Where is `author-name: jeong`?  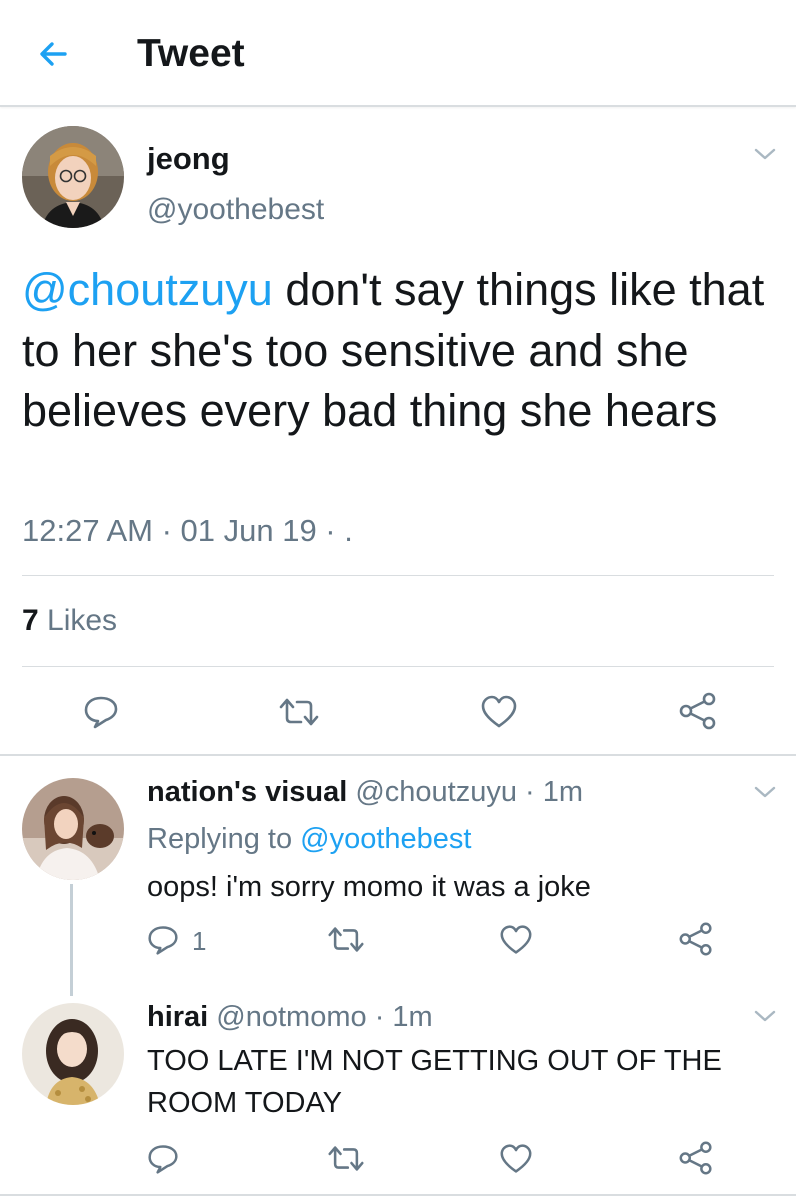
author-name: jeong is located at coordinates (188, 159).